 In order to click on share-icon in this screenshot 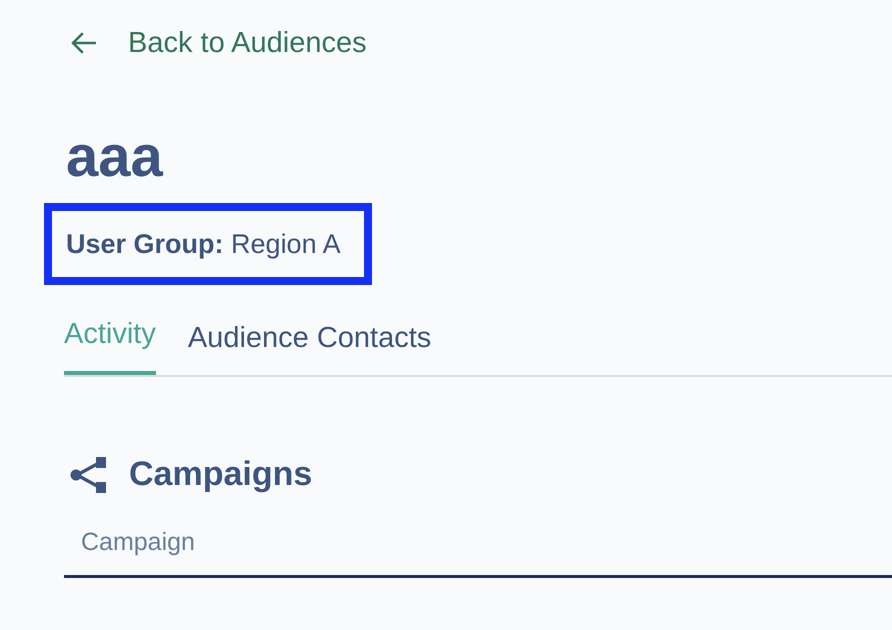, I will do `click(88, 474)`.